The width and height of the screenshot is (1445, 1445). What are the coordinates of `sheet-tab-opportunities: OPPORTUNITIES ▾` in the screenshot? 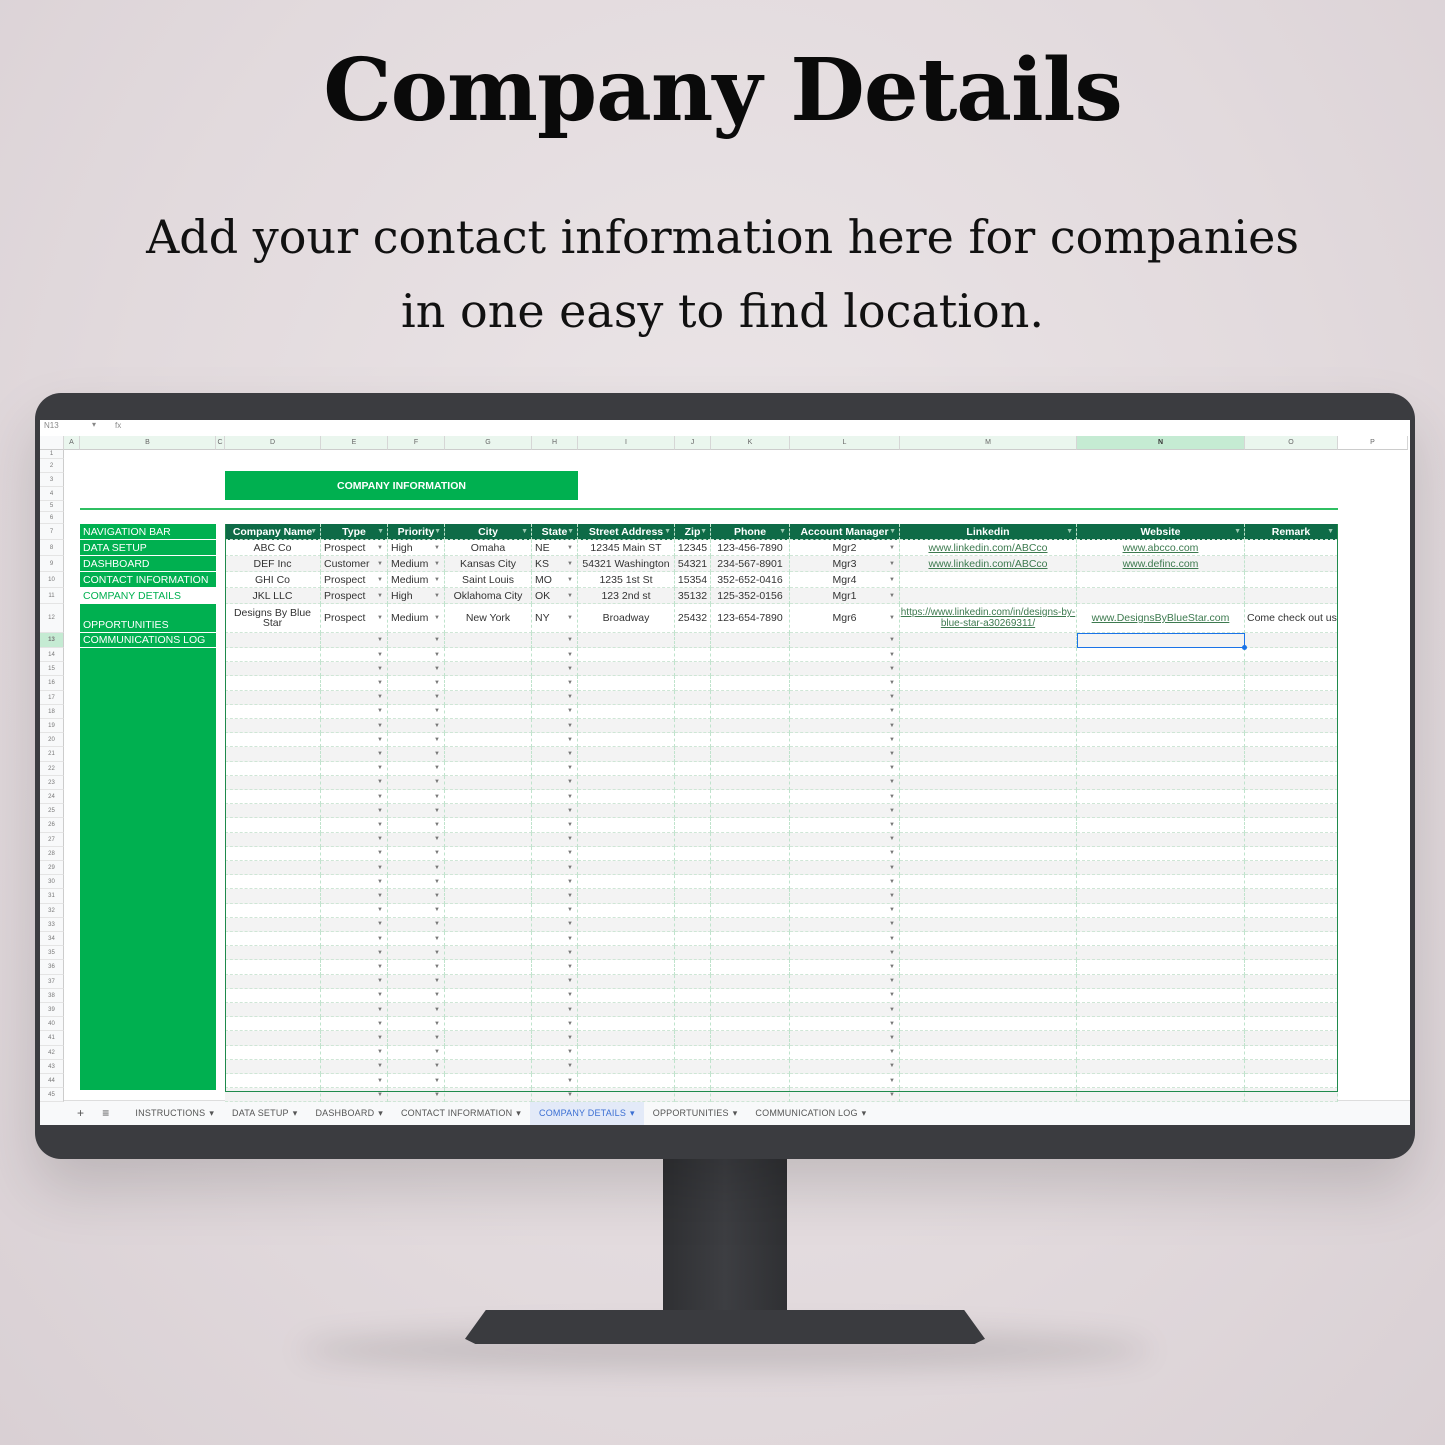 It's located at (695, 1113).